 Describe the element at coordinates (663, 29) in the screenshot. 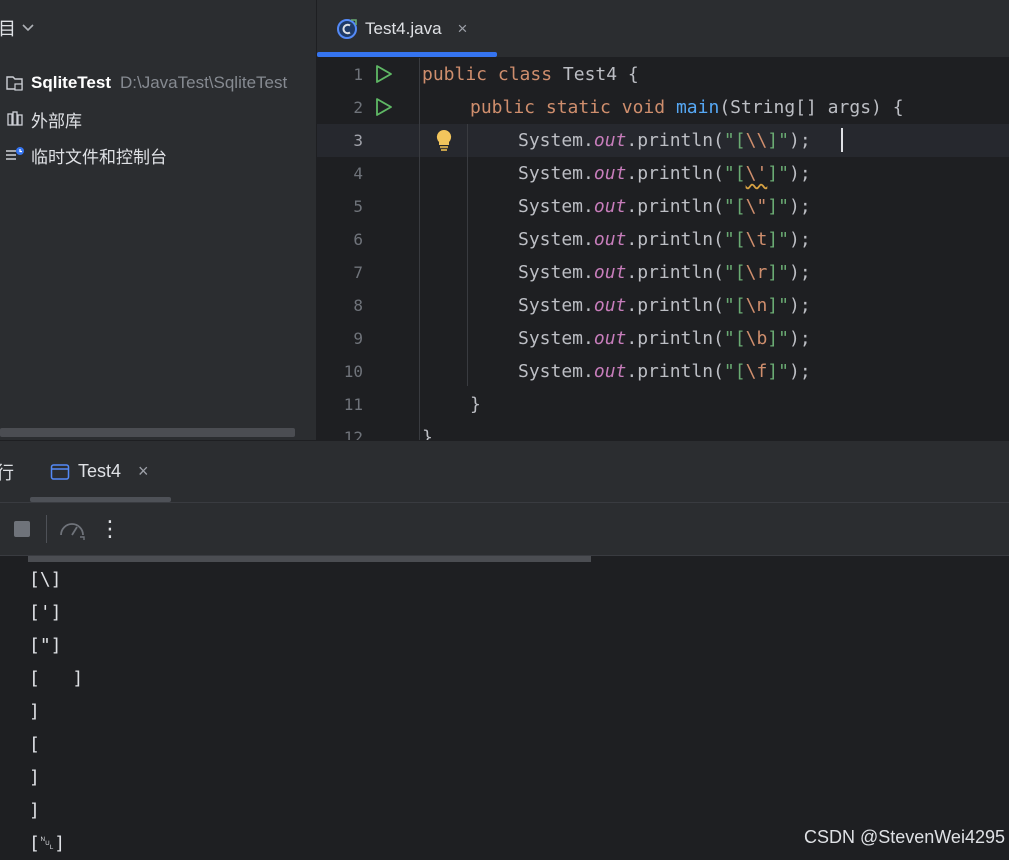

I see `editor-tab-bar: Test4.java ×` at that location.